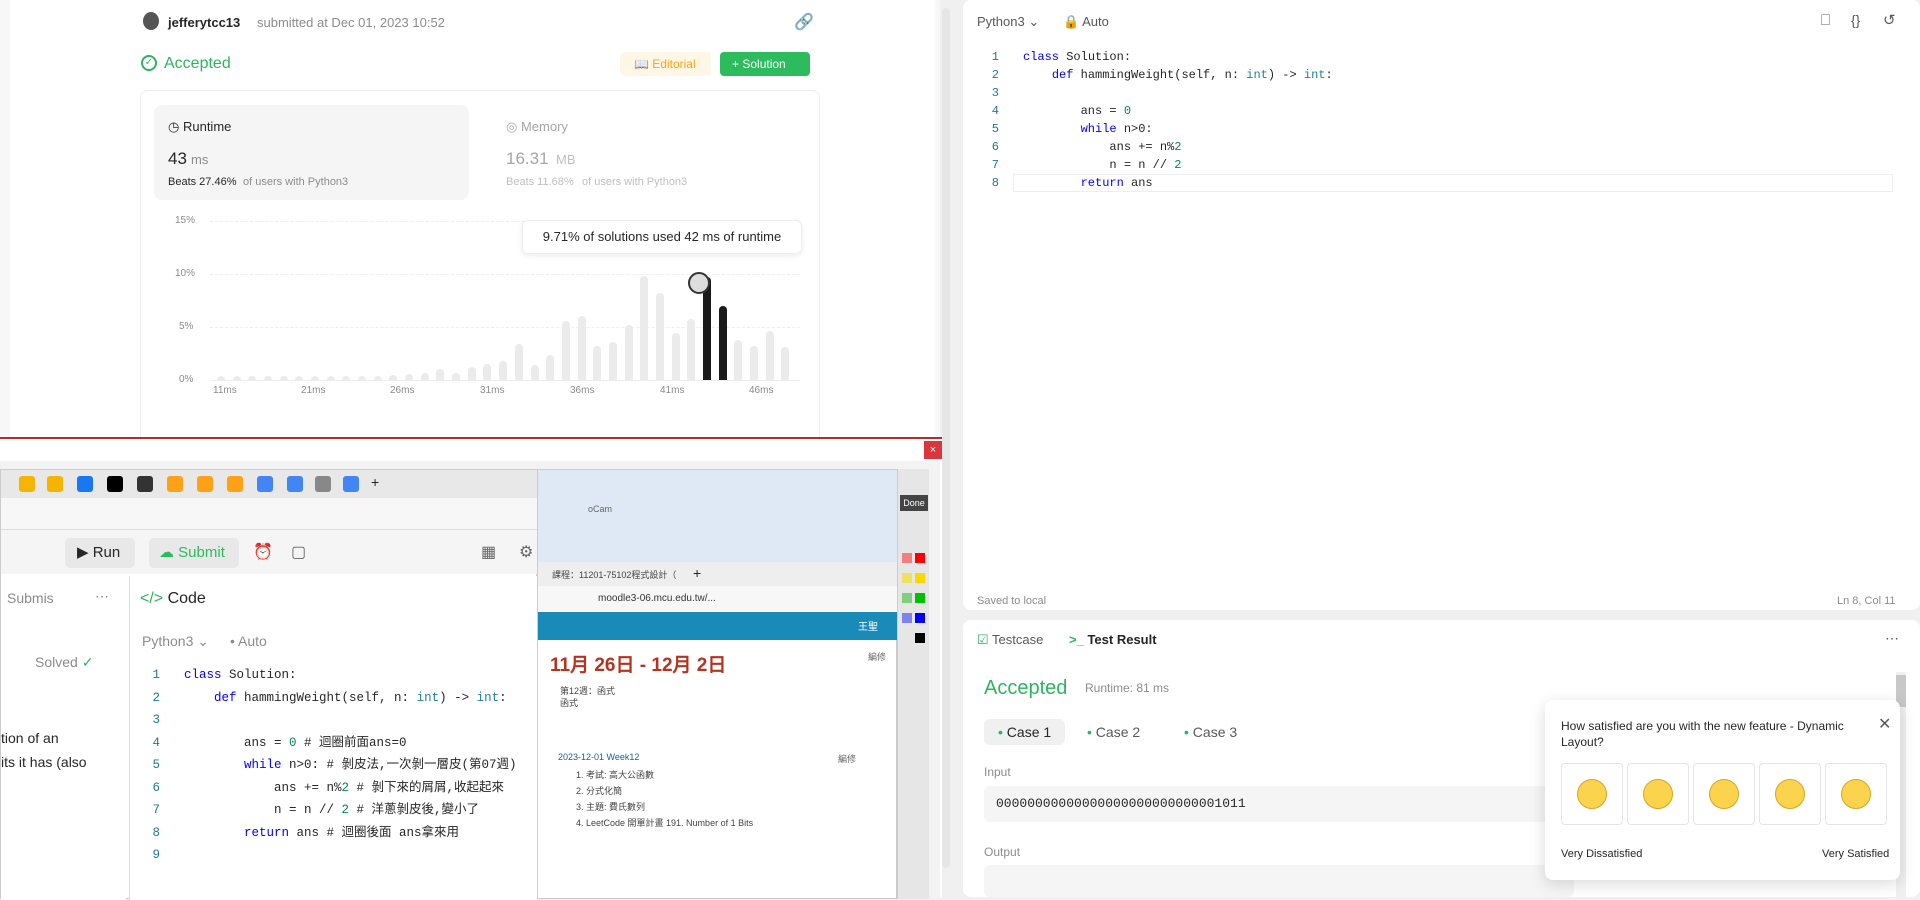 Image resolution: width=1920 pixels, height=900 pixels. I want to click on close-icon: ✕, so click(1884, 724).